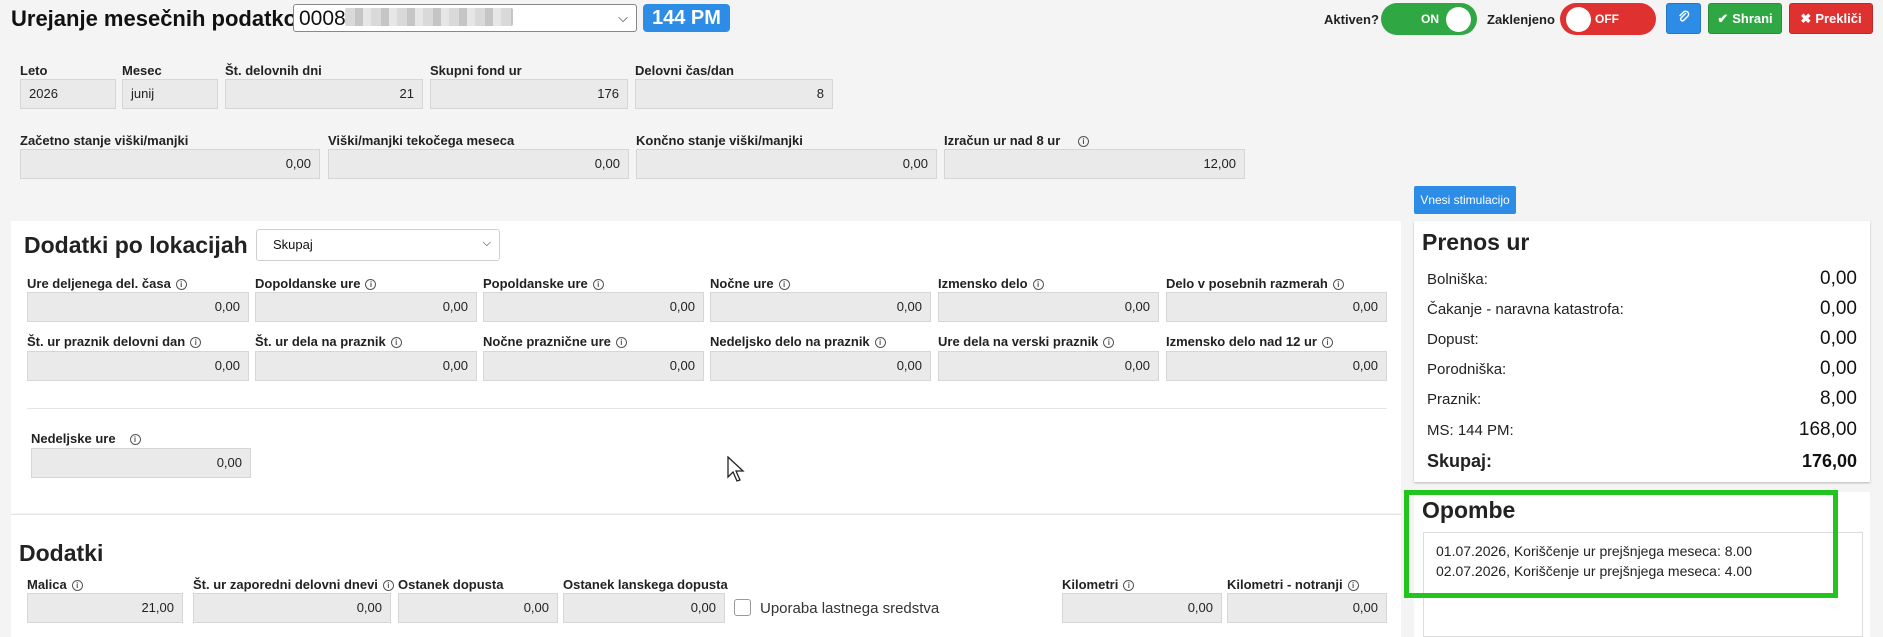  Describe the element at coordinates (1838, 398) in the screenshot. I see `transfer-row-value: 8,00` at that location.